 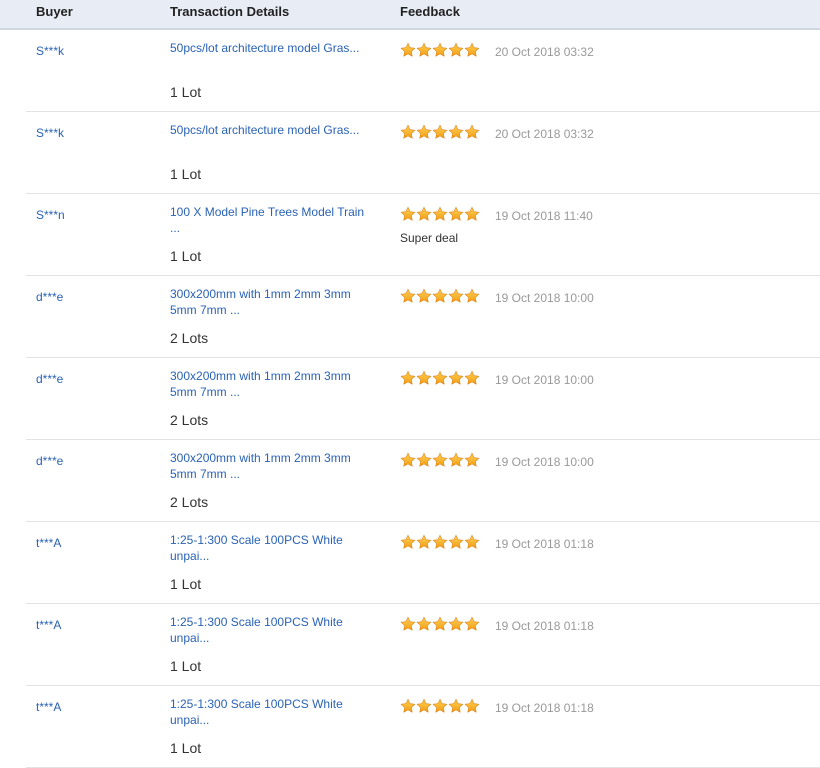 What do you see at coordinates (230, 11) in the screenshot?
I see `header-transaction-details: Transaction Details` at bounding box center [230, 11].